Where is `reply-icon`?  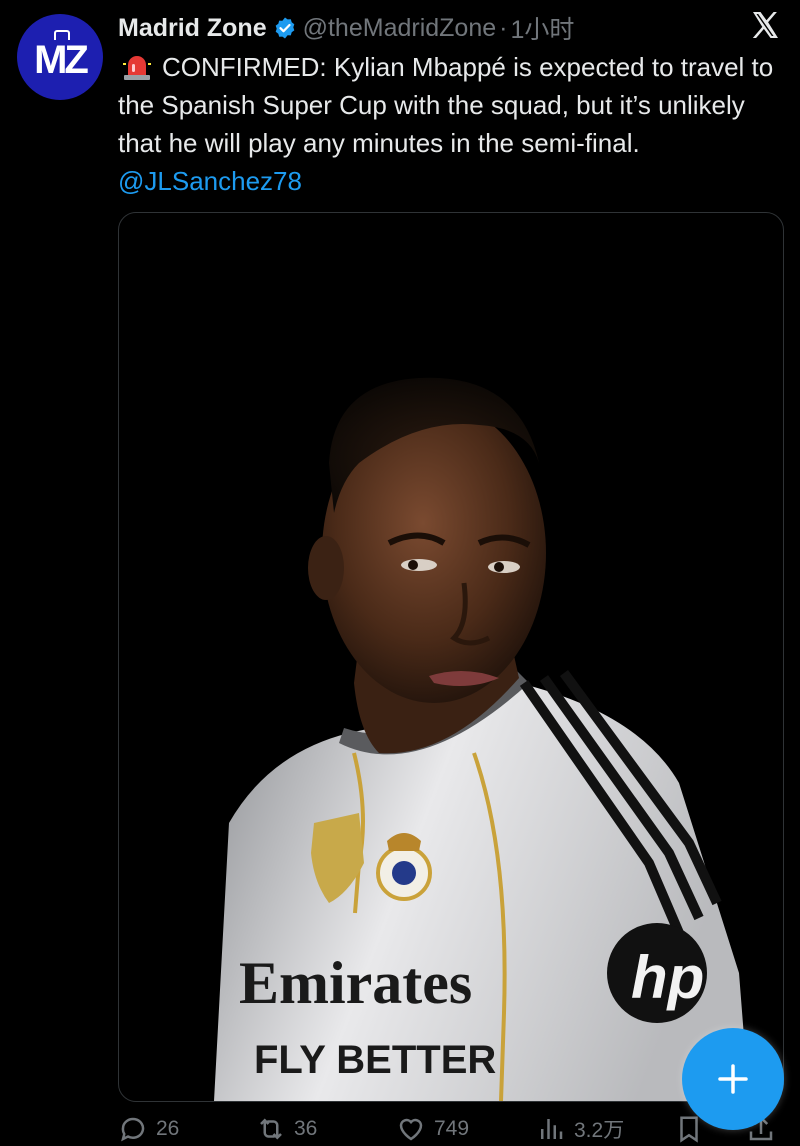 reply-icon is located at coordinates (133, 1129).